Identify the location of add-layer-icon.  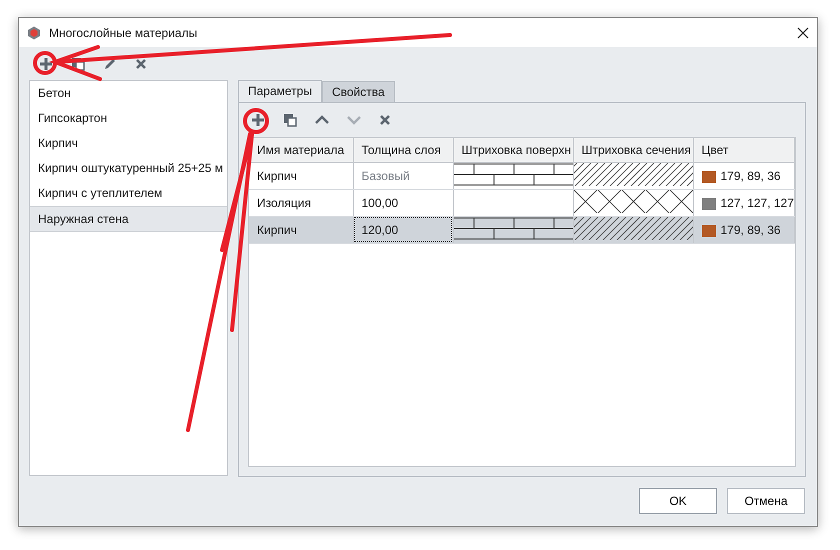
(258, 119).